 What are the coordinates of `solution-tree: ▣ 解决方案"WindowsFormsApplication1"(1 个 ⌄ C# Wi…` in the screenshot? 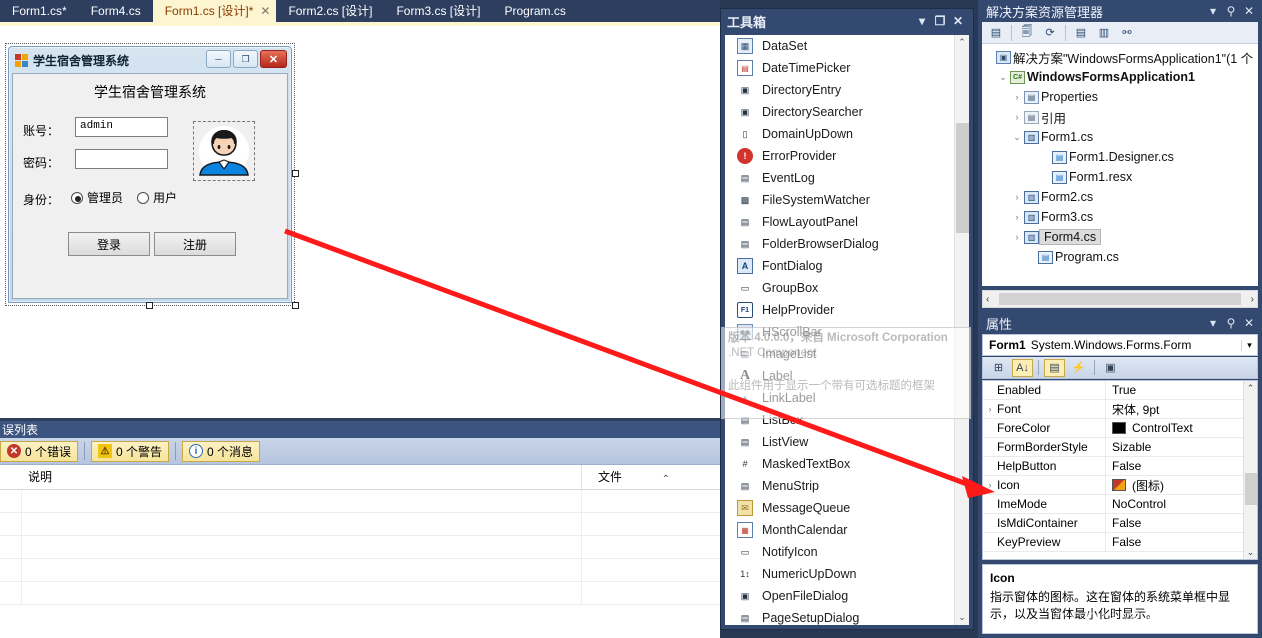 It's located at (1120, 165).